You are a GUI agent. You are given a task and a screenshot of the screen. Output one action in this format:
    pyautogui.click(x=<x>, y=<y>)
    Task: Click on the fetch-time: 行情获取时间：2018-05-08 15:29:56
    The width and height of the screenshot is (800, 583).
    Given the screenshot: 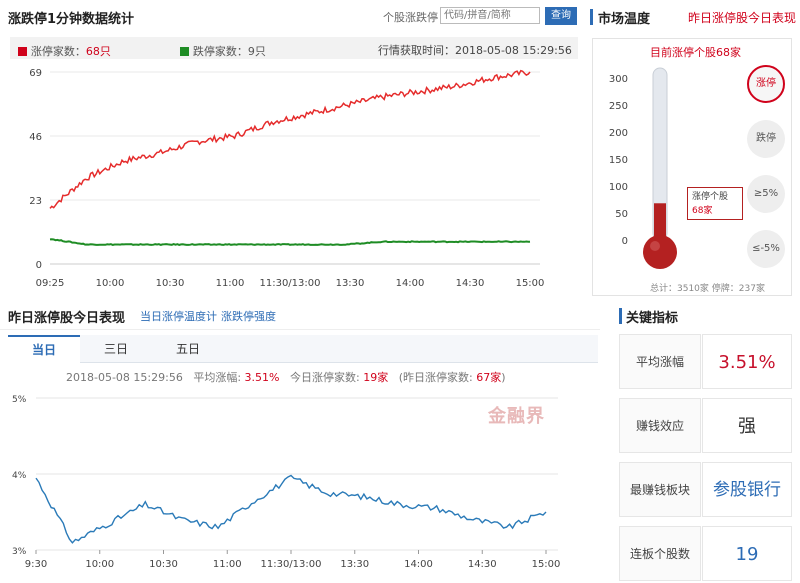 What is the action you would take?
    pyautogui.click(x=475, y=50)
    